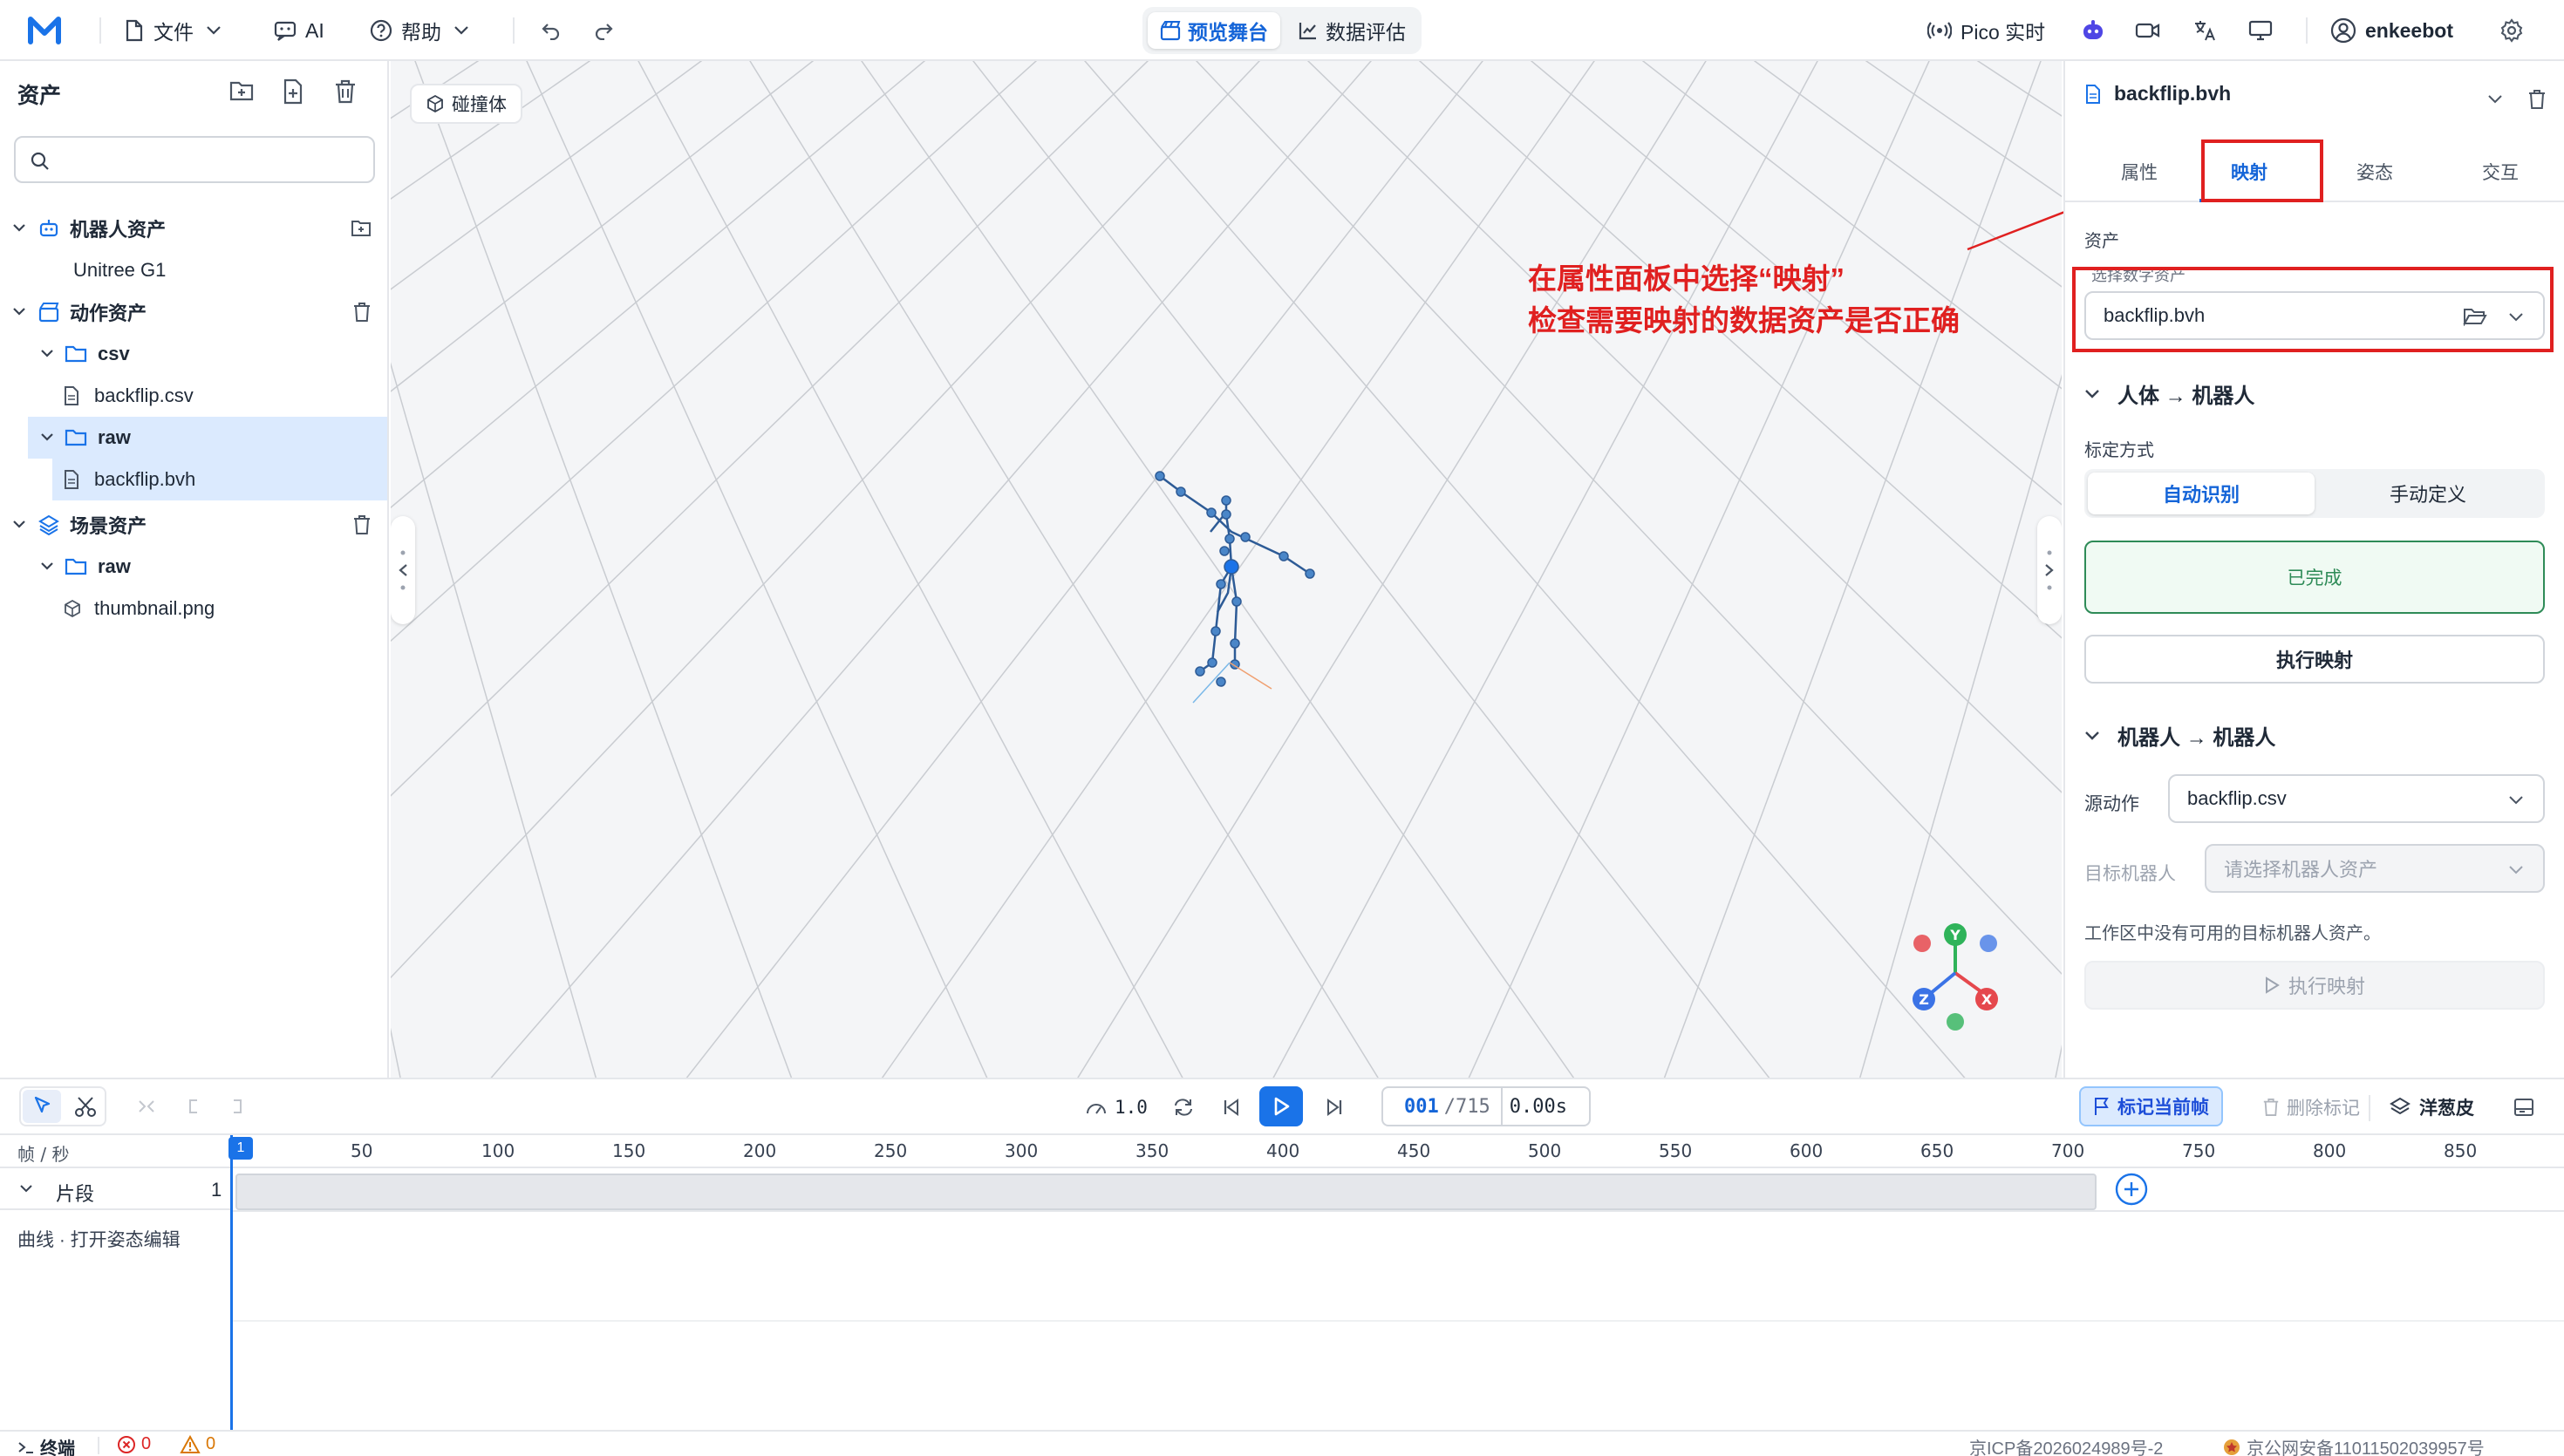 This screenshot has height=1456, width=2564. I want to click on skip-back-icon, so click(1231, 1107).